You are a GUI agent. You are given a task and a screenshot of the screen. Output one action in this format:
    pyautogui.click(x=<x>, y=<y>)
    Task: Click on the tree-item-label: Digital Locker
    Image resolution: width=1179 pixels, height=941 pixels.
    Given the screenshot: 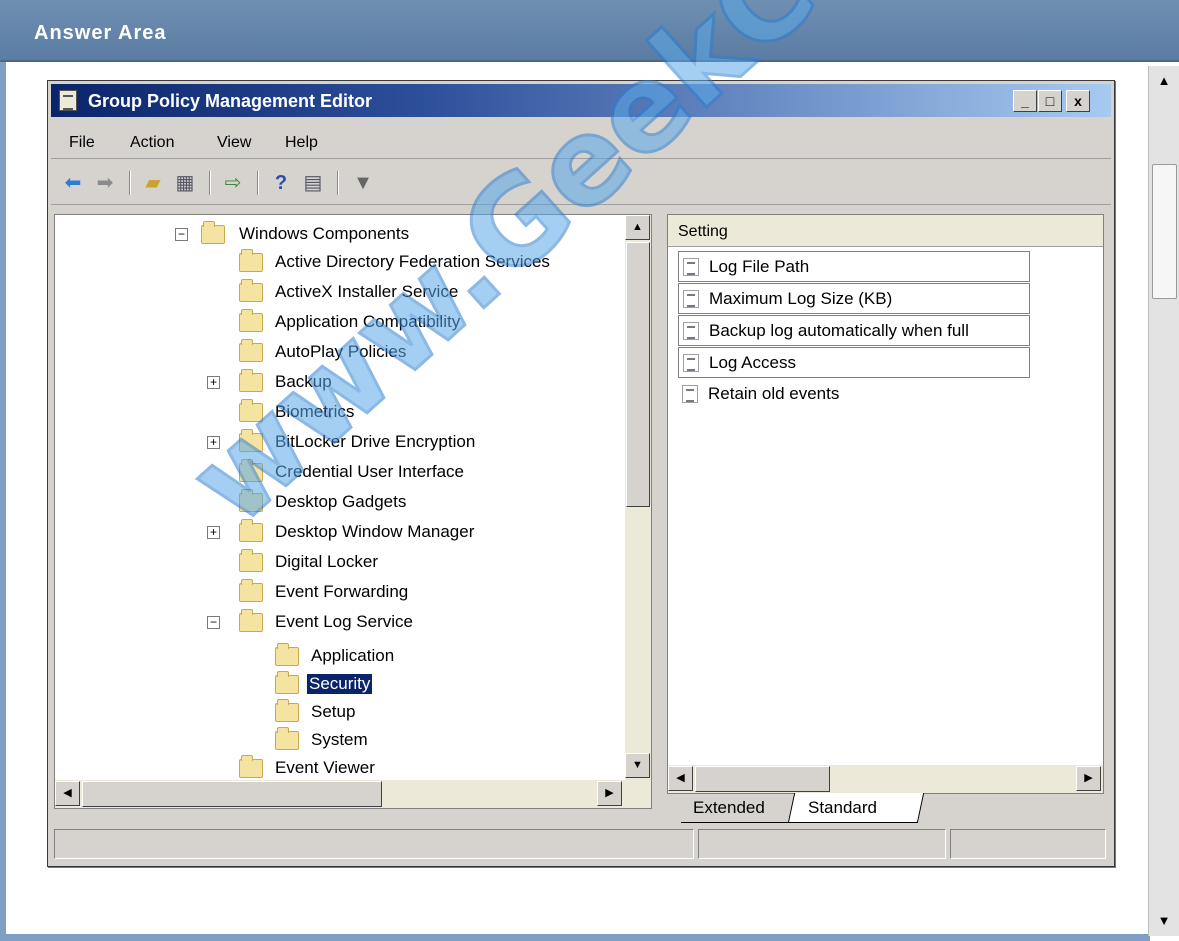 What is the action you would take?
    pyautogui.click(x=326, y=561)
    